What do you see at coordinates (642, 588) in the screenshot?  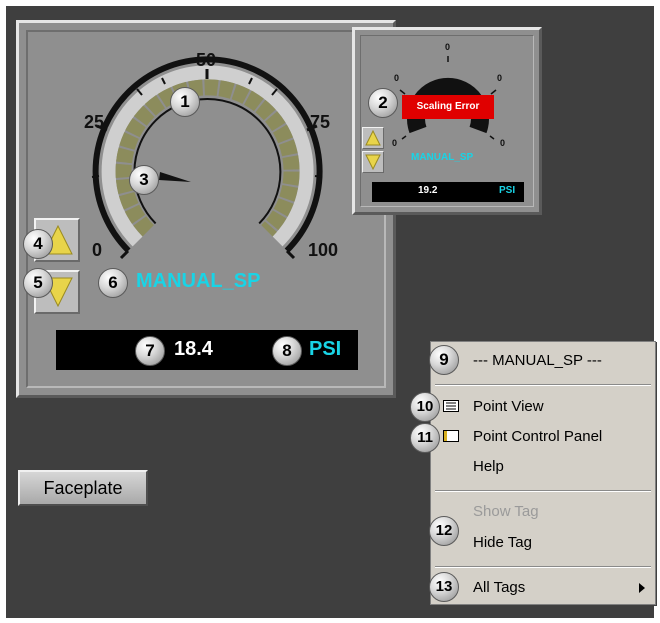 I see `submenu-arrow-icon` at bounding box center [642, 588].